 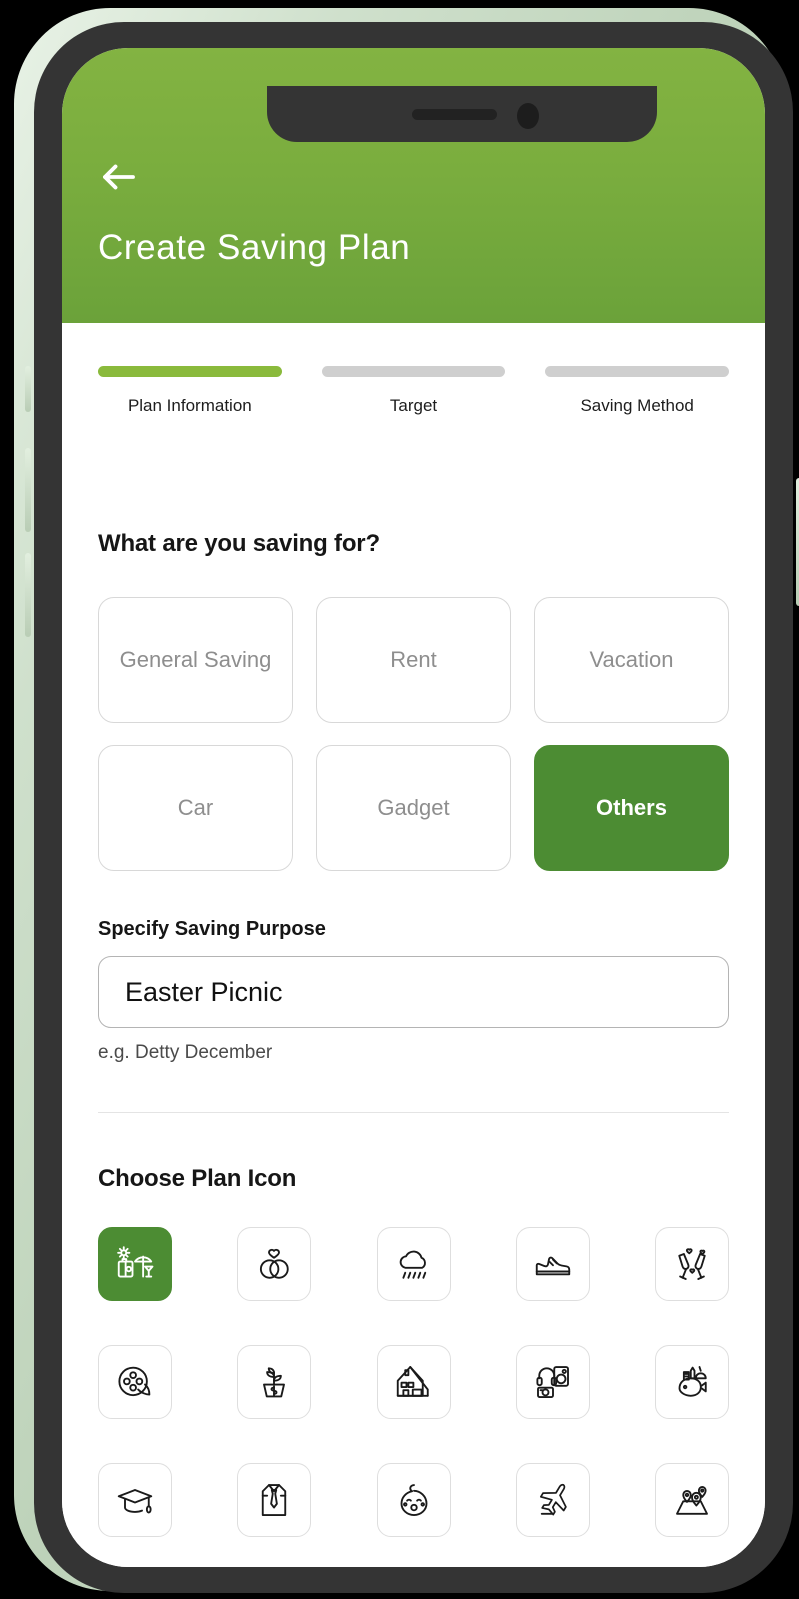 I want to click on category-chip-rent: Rent, so click(x=413, y=660).